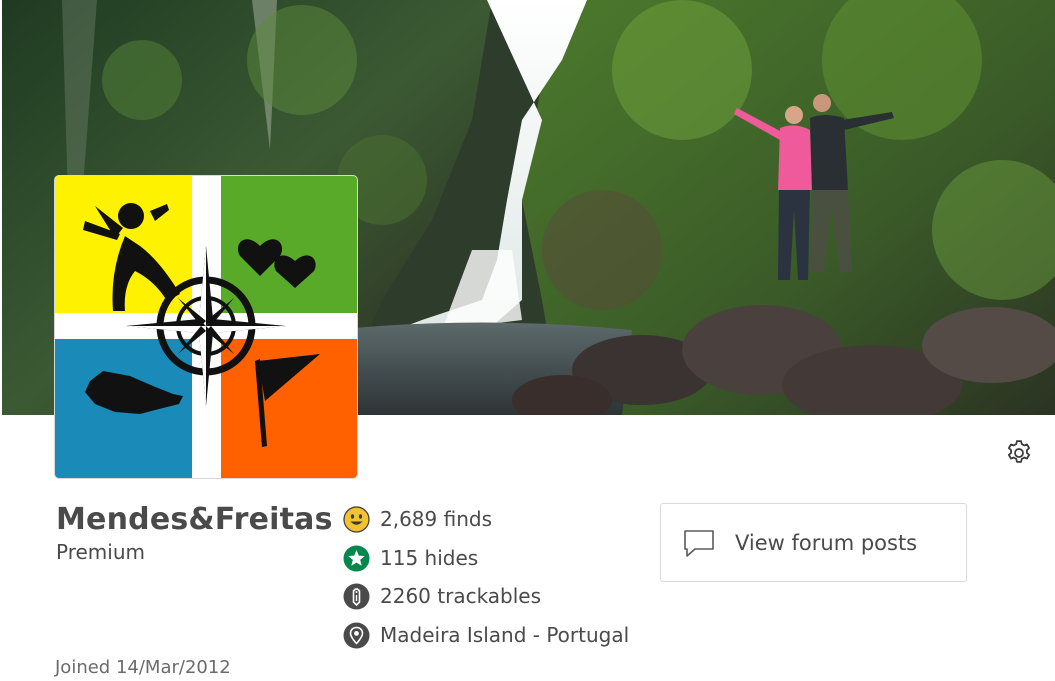 This screenshot has width=1055, height=681. What do you see at coordinates (143, 667) in the screenshot?
I see `joined-date: Joined 14/Mar/2012` at bounding box center [143, 667].